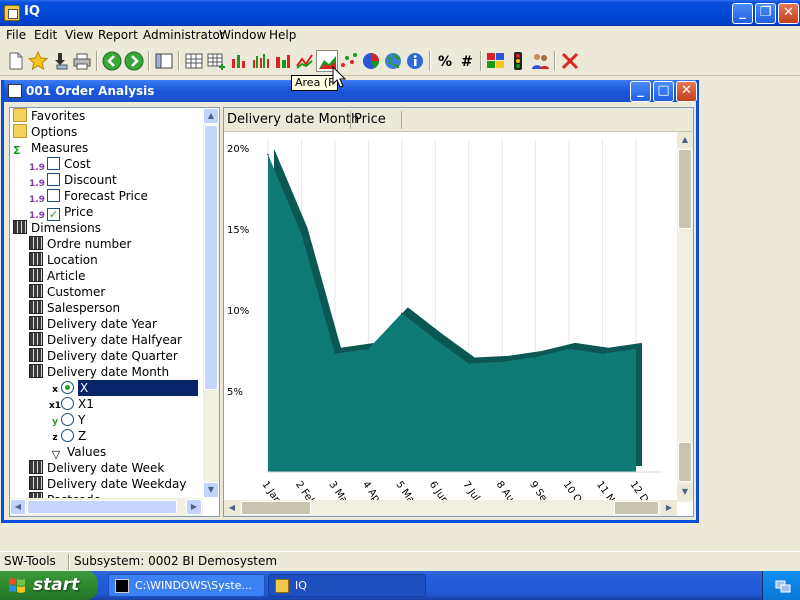 Image resolution: width=800 pixels, height=600 pixels. I want to click on menu-edit: Edit, so click(45, 35).